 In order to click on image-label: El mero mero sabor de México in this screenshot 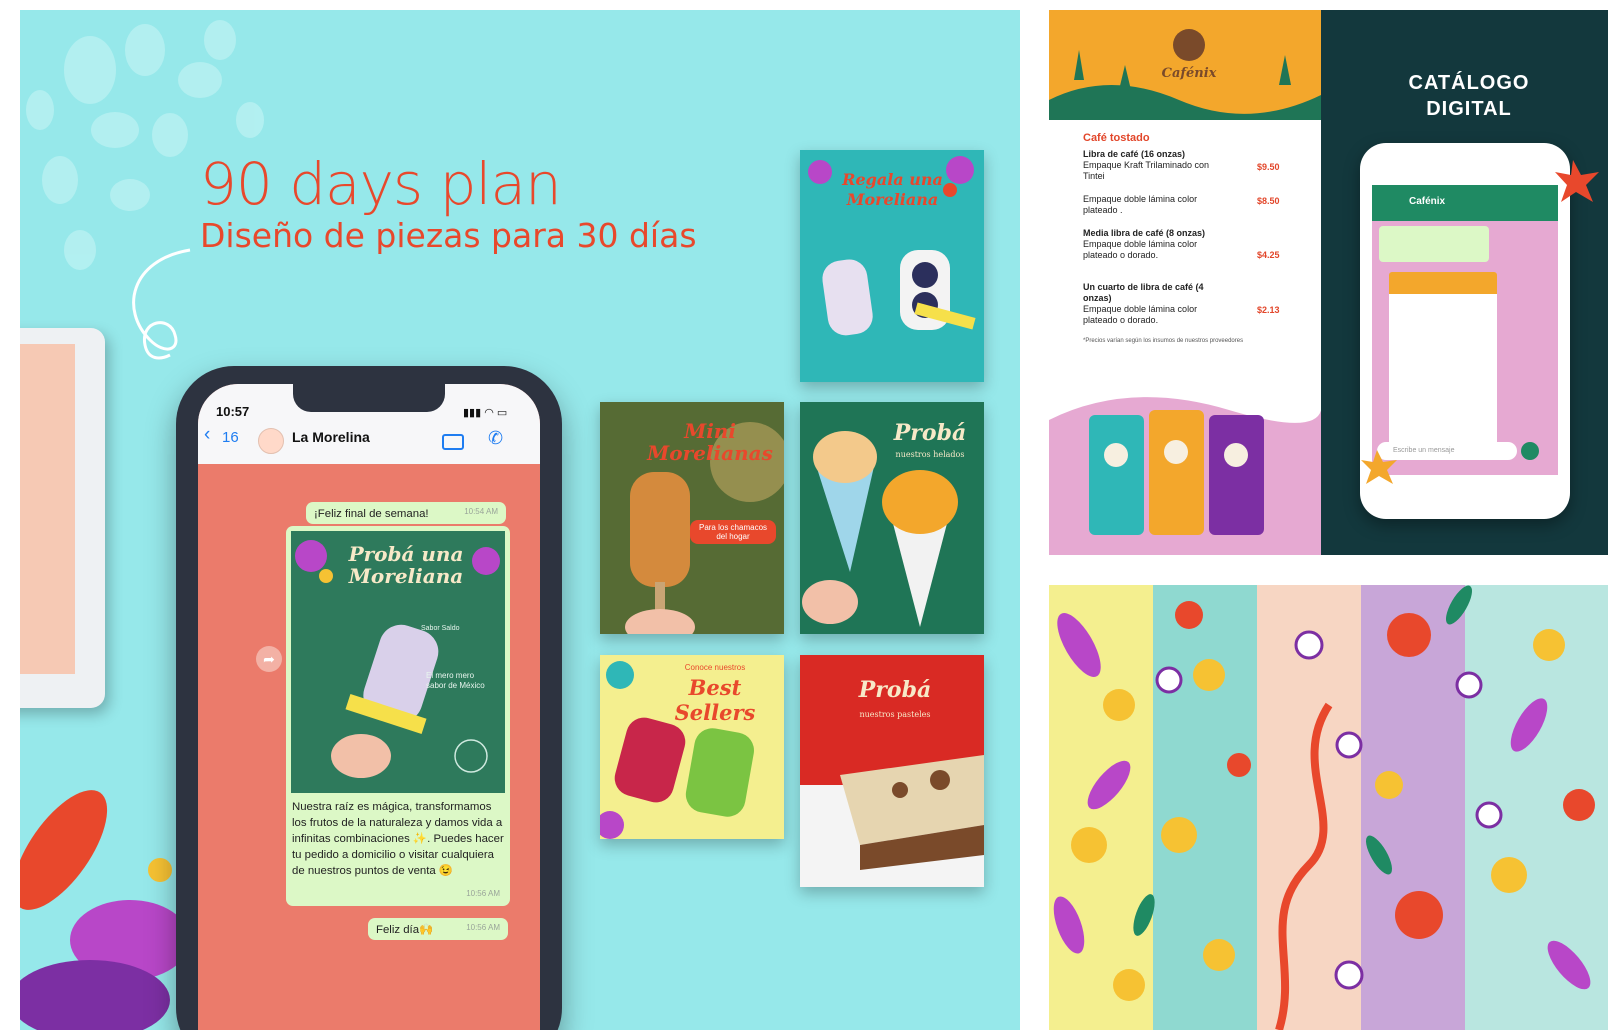, I will do `click(455, 680)`.